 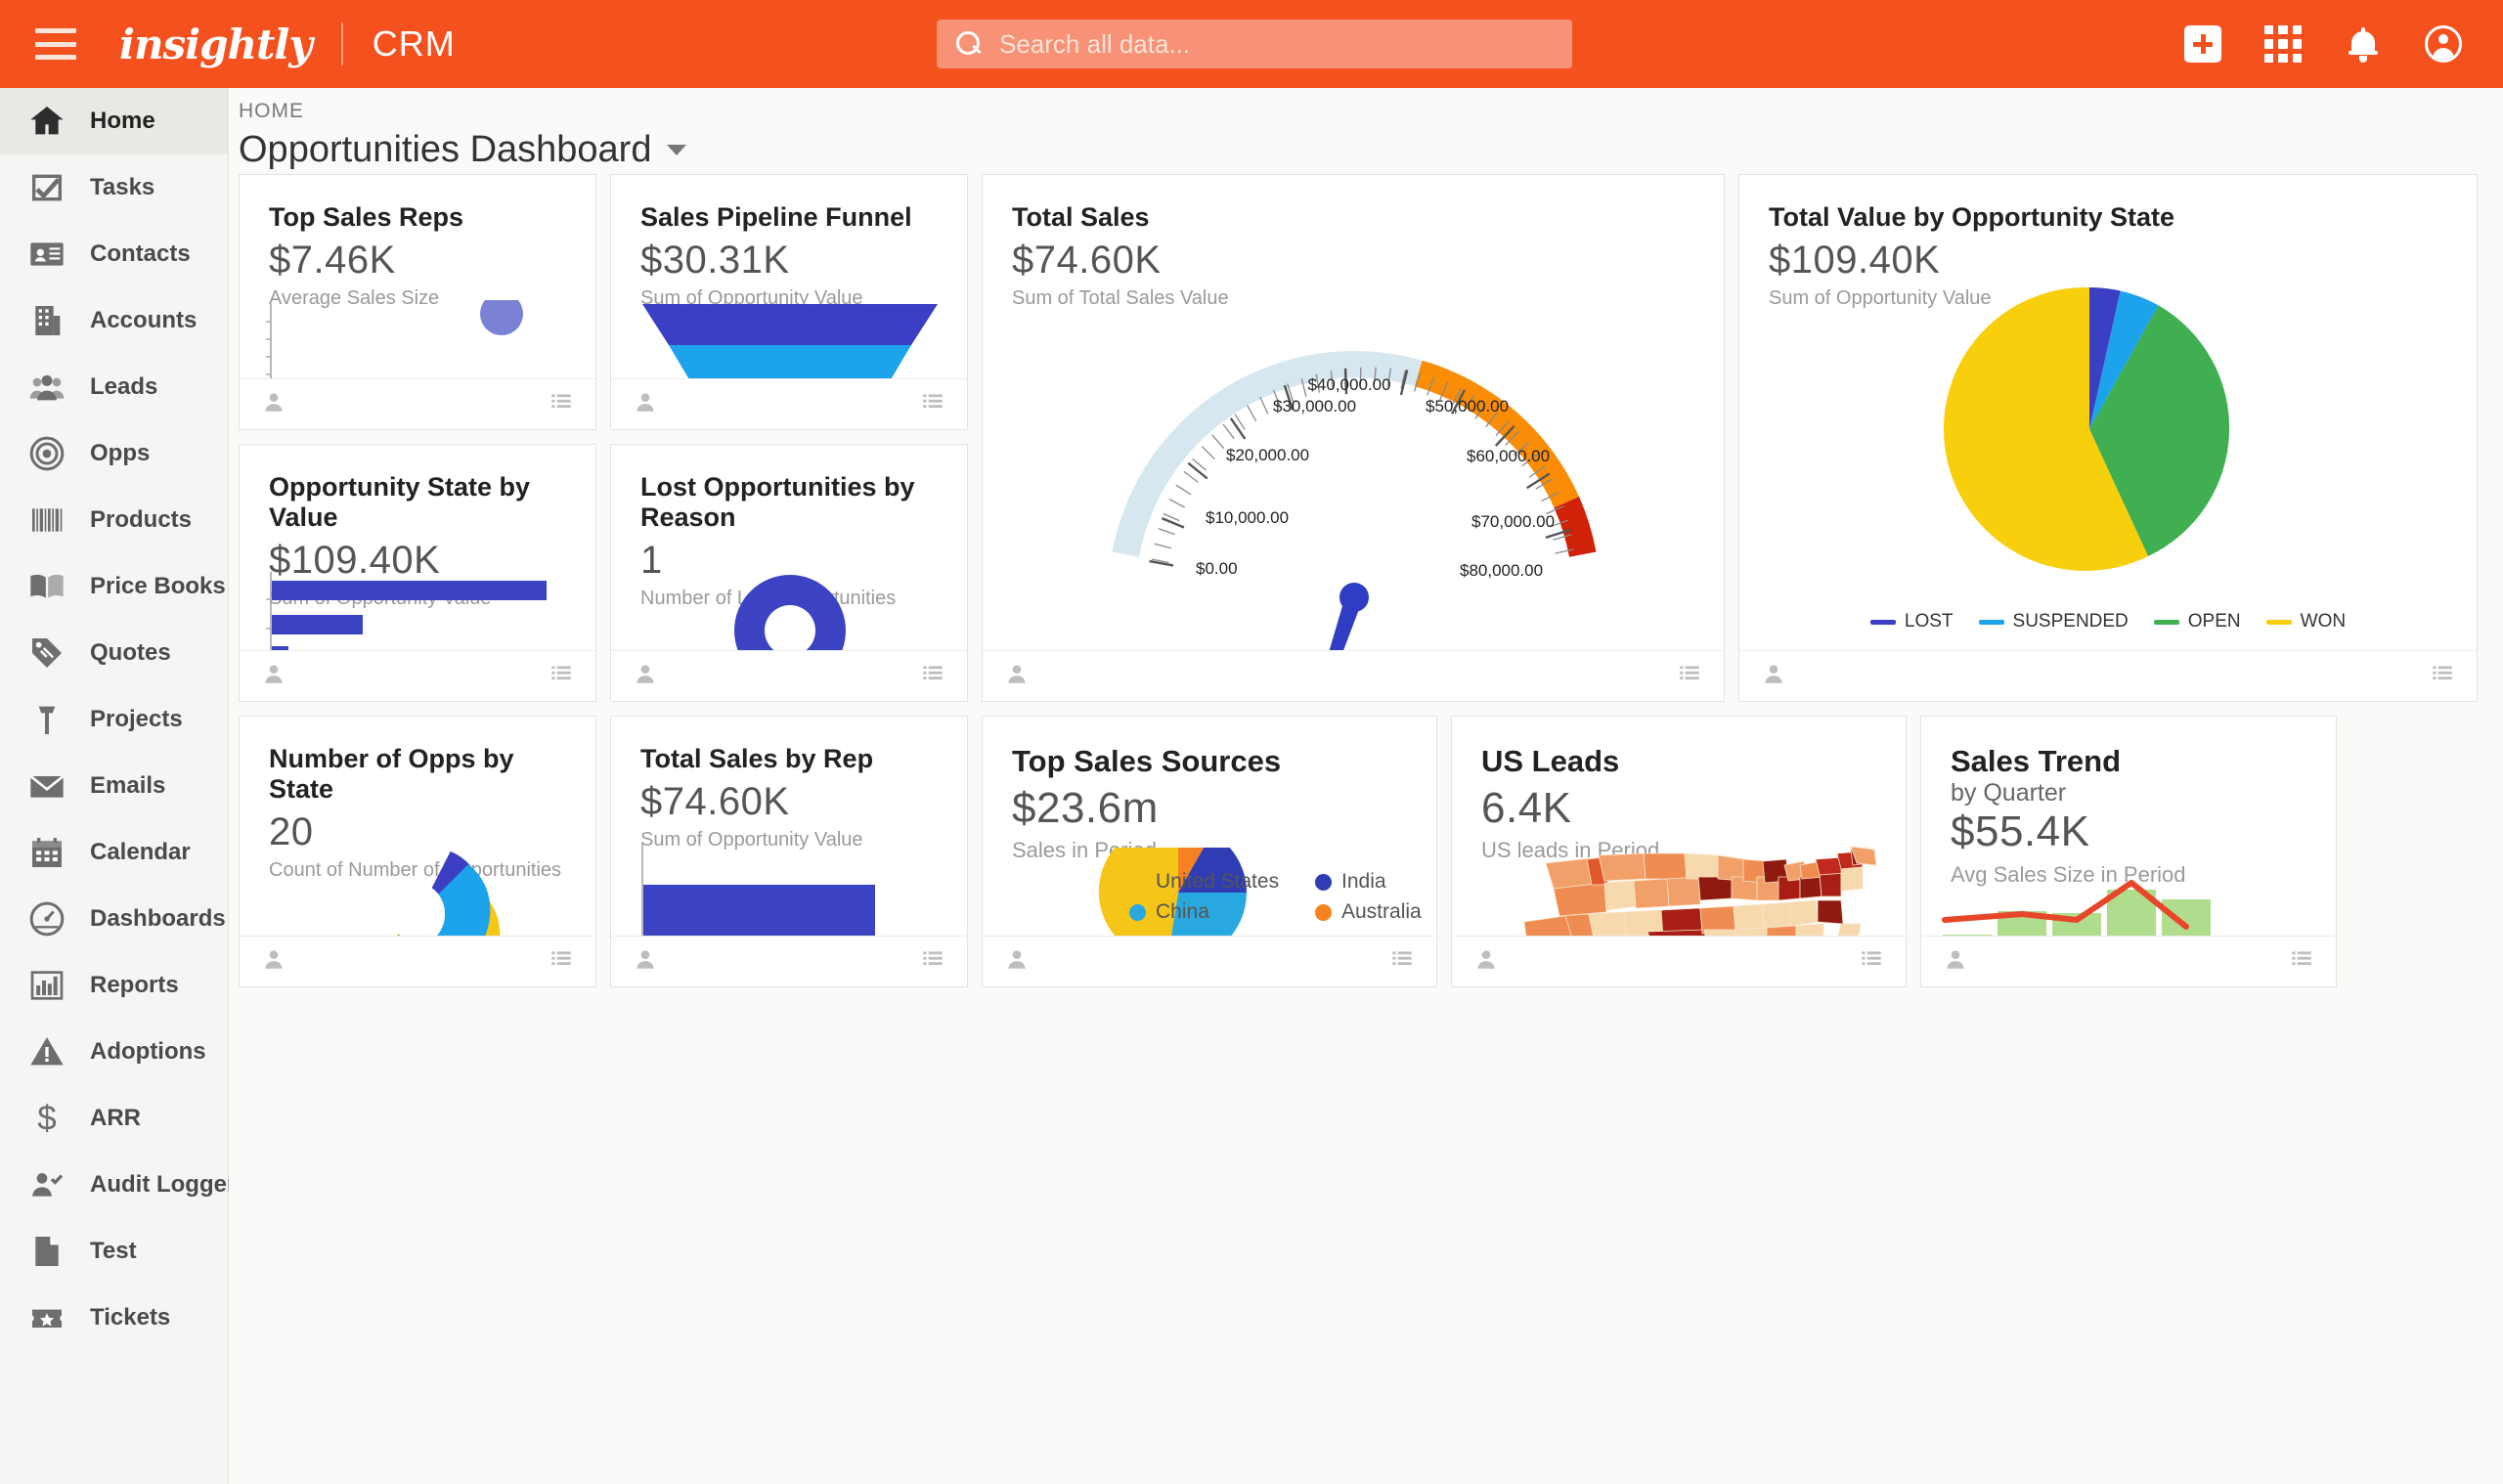 What do you see at coordinates (2070, 621) in the screenshot?
I see `legend-label: SUSPENDED` at bounding box center [2070, 621].